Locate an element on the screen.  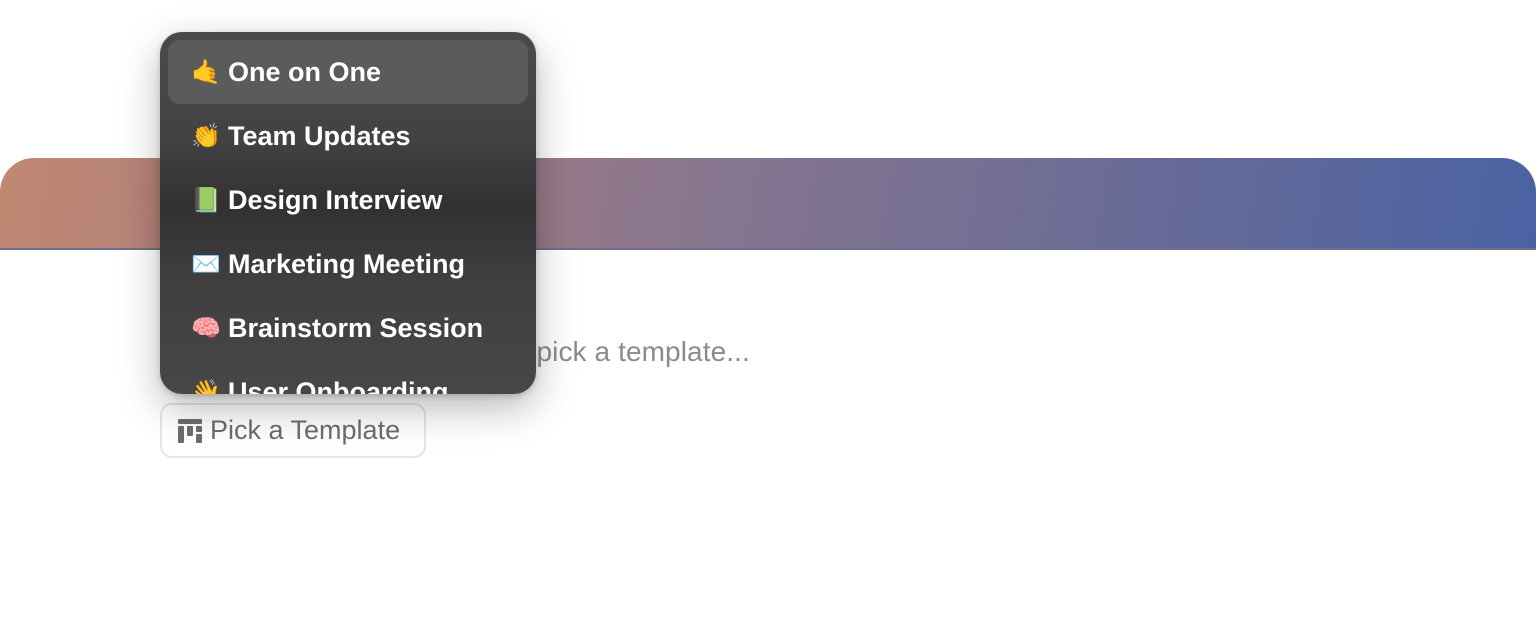
menu-item-label: Team Updates is located at coordinates (319, 135).